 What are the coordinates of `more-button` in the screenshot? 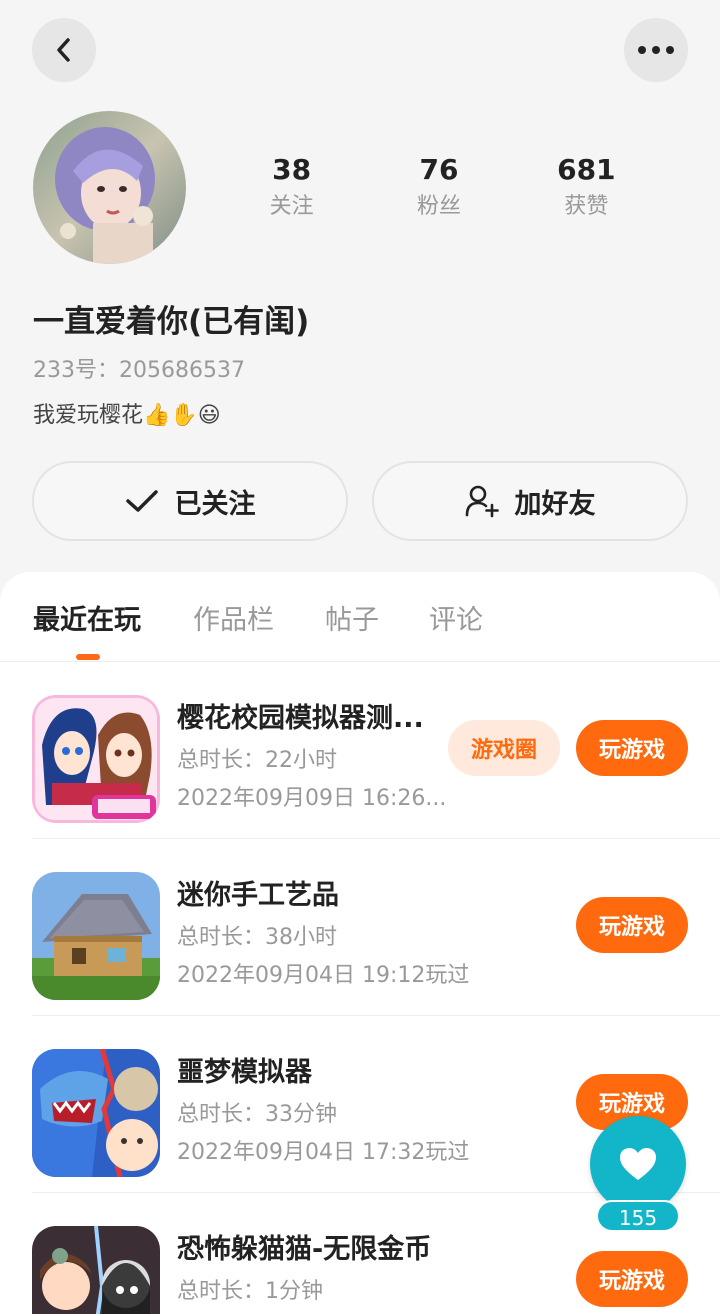 It's located at (656, 50).